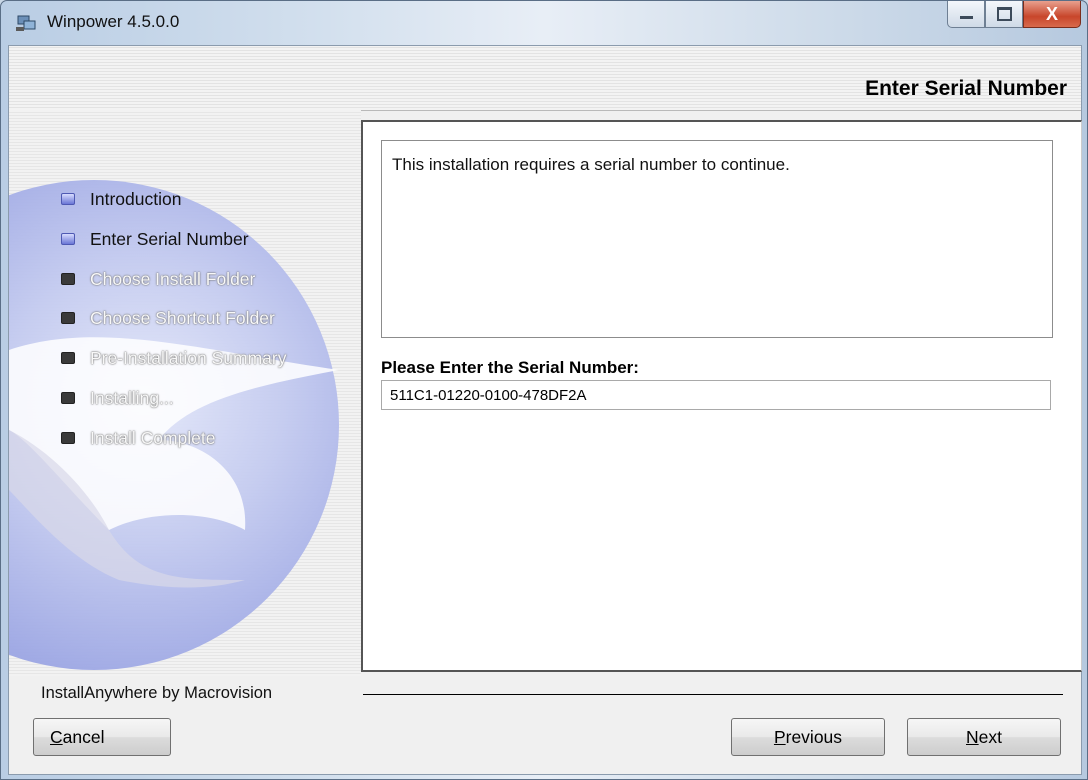 This screenshot has width=1088, height=780. Describe the element at coordinates (153, 437) in the screenshot. I see `step-label: Install Complete` at that location.